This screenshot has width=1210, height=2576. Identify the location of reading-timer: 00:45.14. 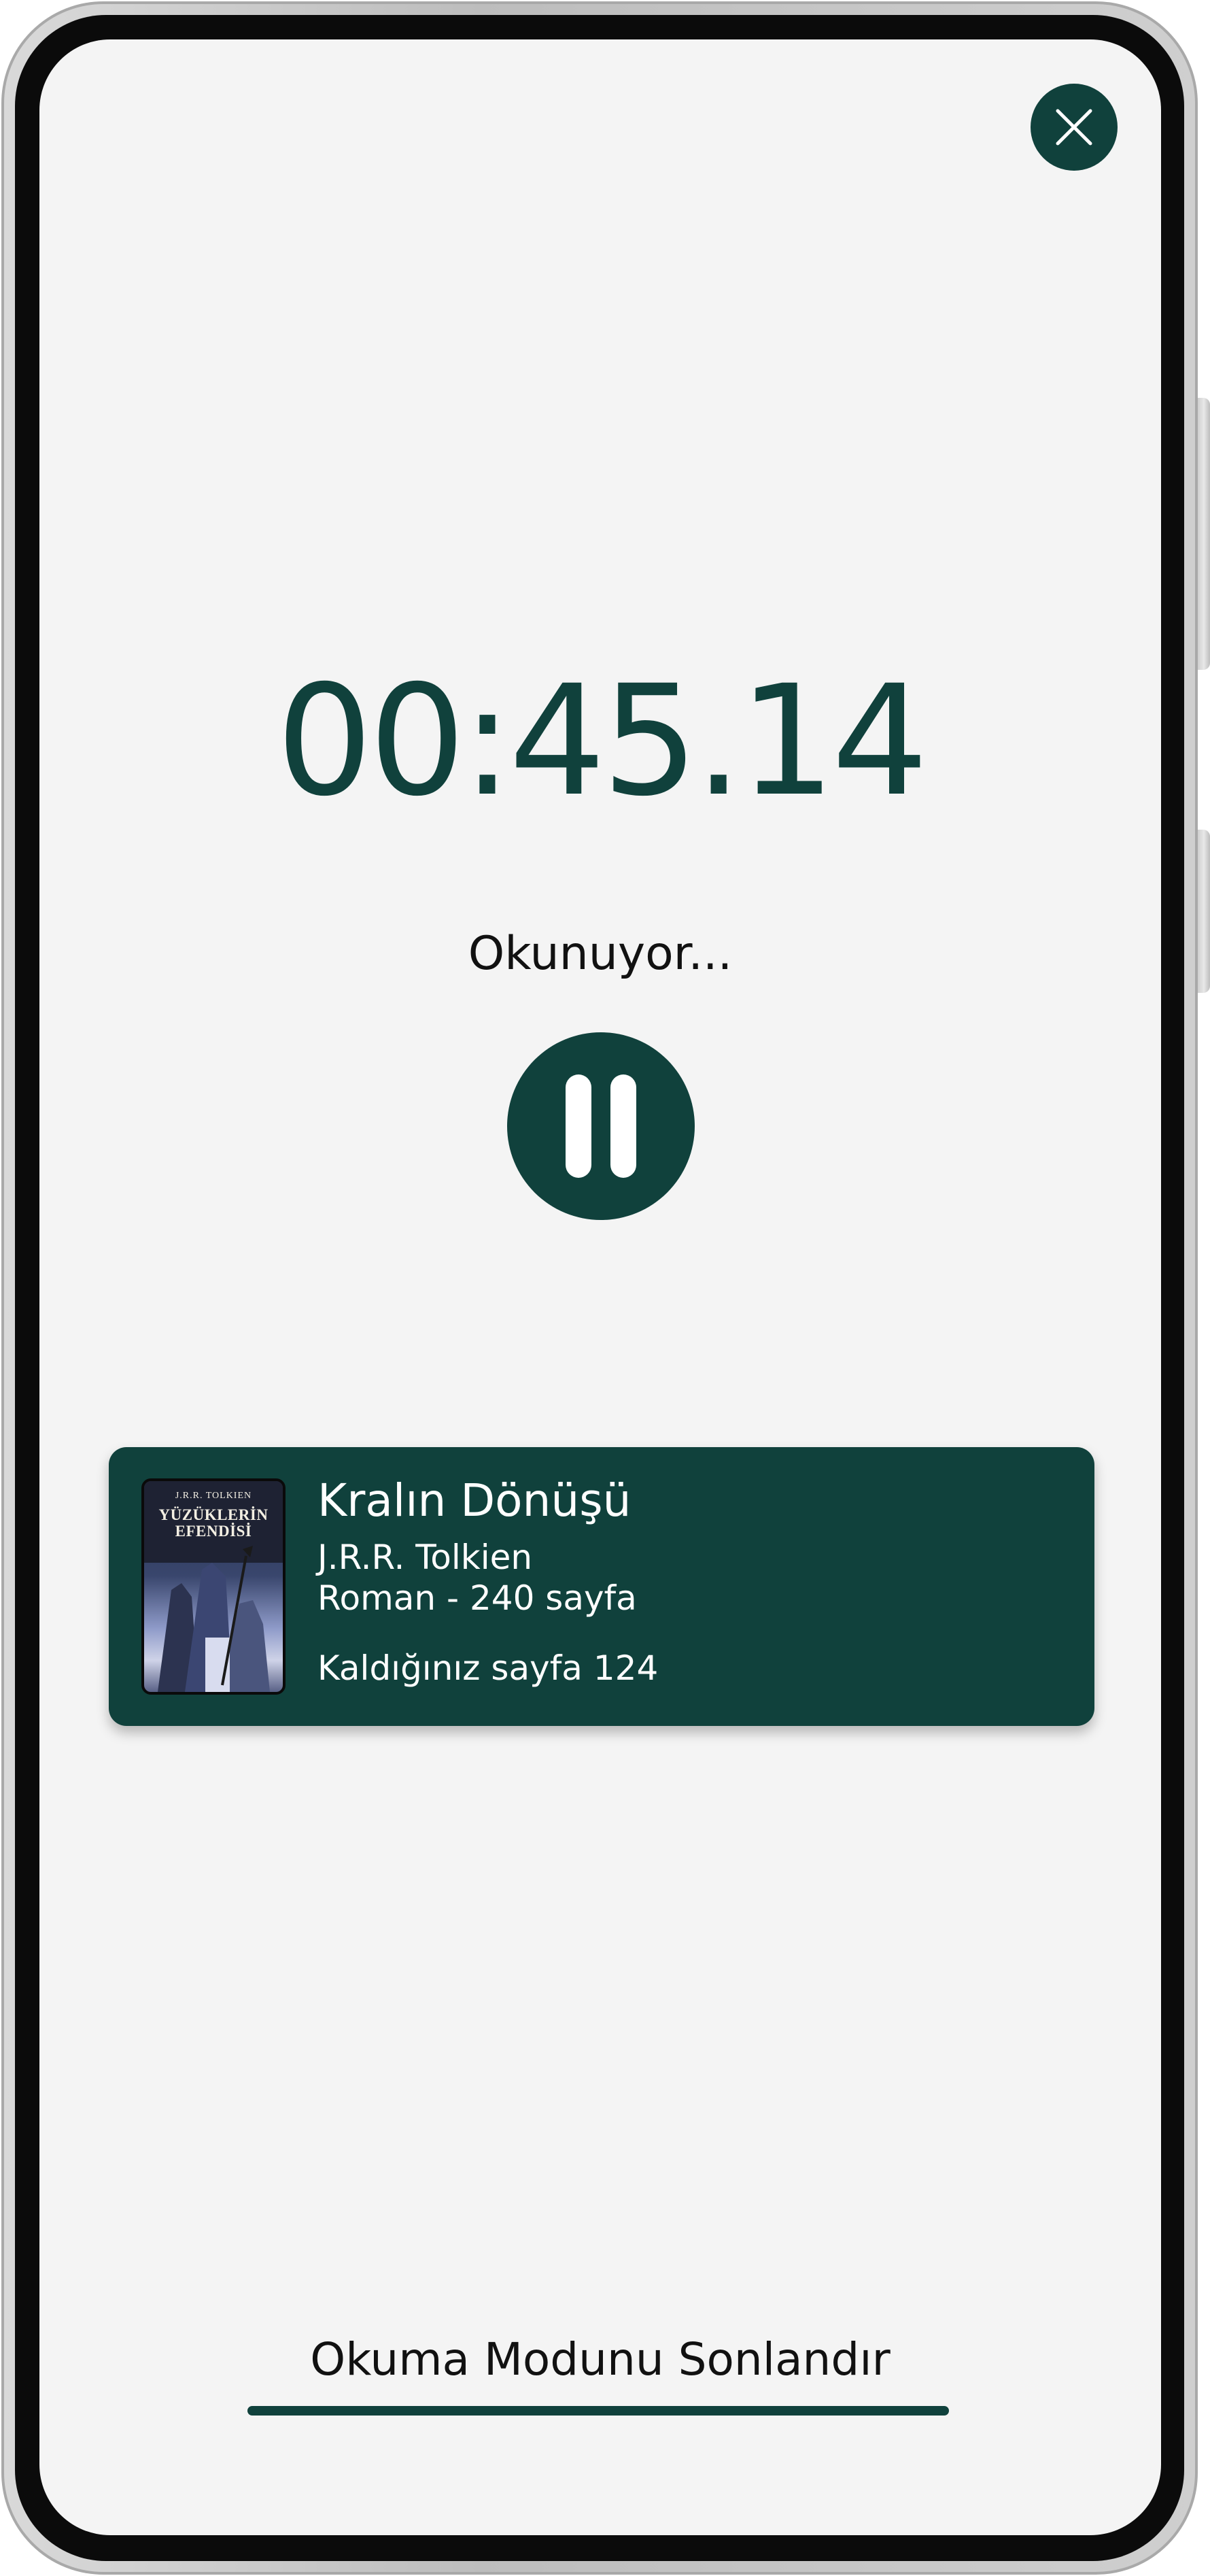
(602, 741).